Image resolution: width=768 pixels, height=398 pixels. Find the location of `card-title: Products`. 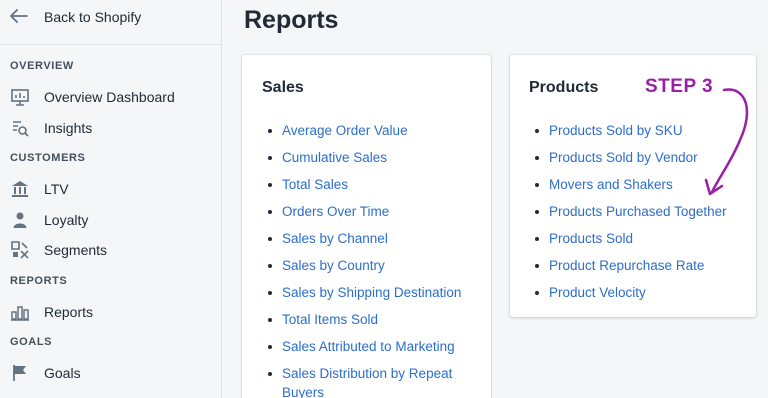

card-title: Products is located at coordinates (564, 87).